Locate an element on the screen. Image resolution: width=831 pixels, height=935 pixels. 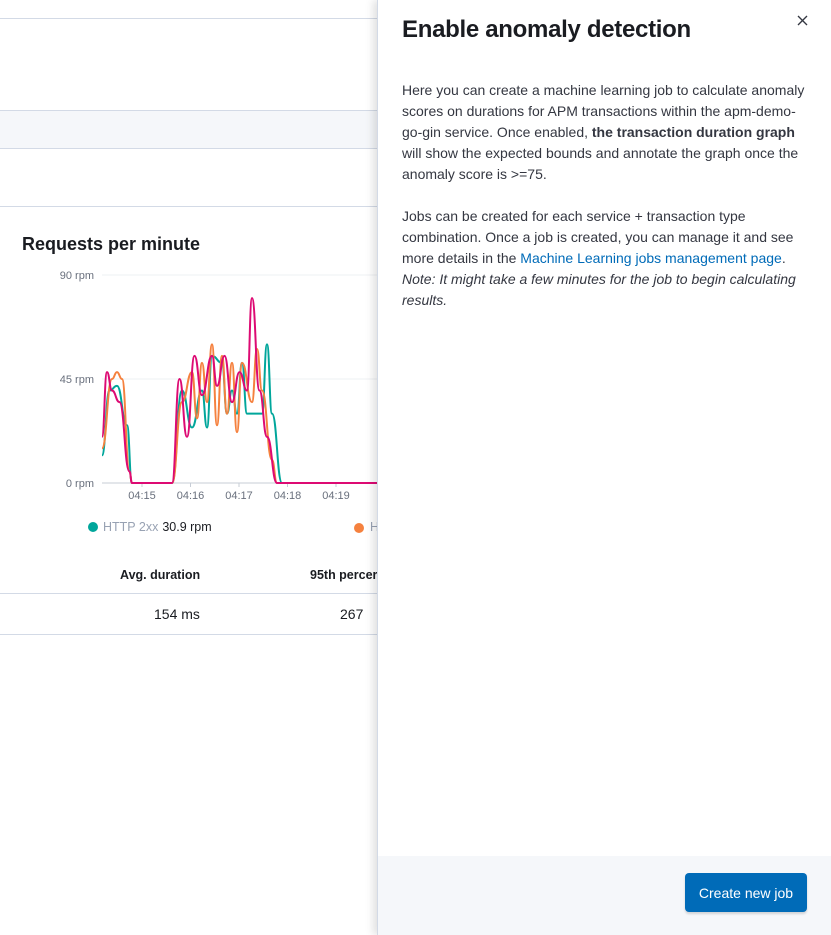
x-tick-label: 04:18 is located at coordinates (288, 496).